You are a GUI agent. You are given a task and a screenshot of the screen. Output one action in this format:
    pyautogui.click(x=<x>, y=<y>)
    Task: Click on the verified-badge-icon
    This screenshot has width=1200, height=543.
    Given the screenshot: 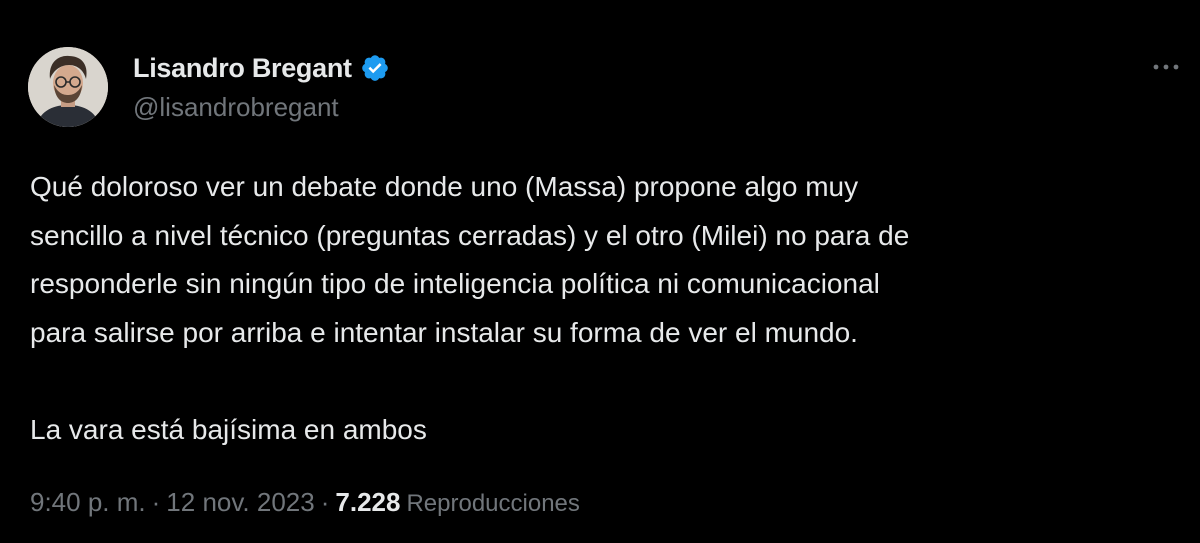 What is the action you would take?
    pyautogui.click(x=375, y=68)
    